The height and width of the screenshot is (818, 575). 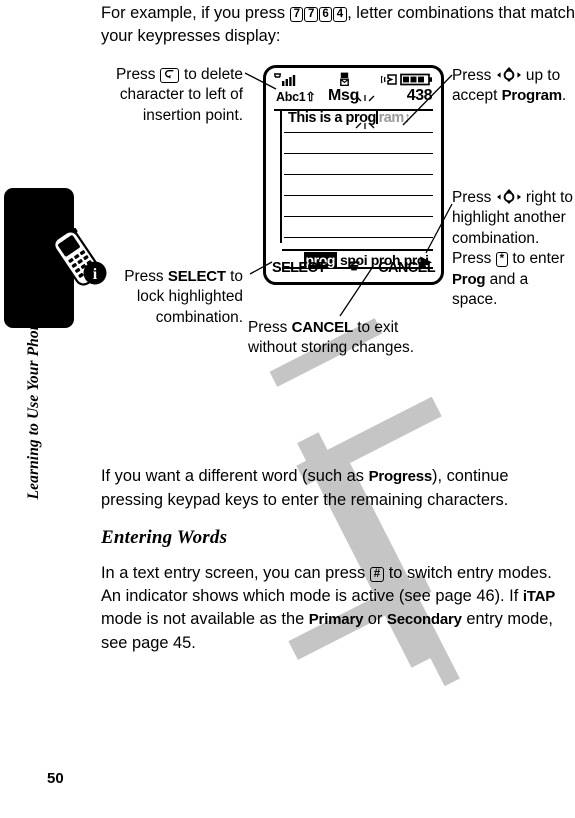 What do you see at coordinates (196, 276) in the screenshot?
I see `callout-select-keyword: SELECT` at bounding box center [196, 276].